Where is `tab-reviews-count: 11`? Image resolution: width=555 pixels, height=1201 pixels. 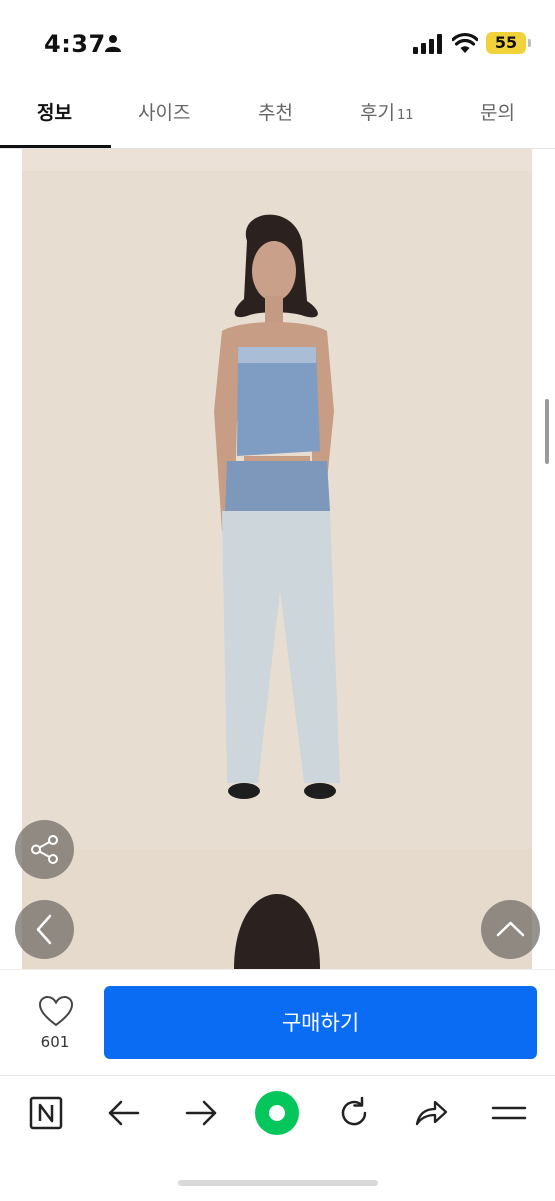
tab-reviews-count: 11 is located at coordinates (405, 115).